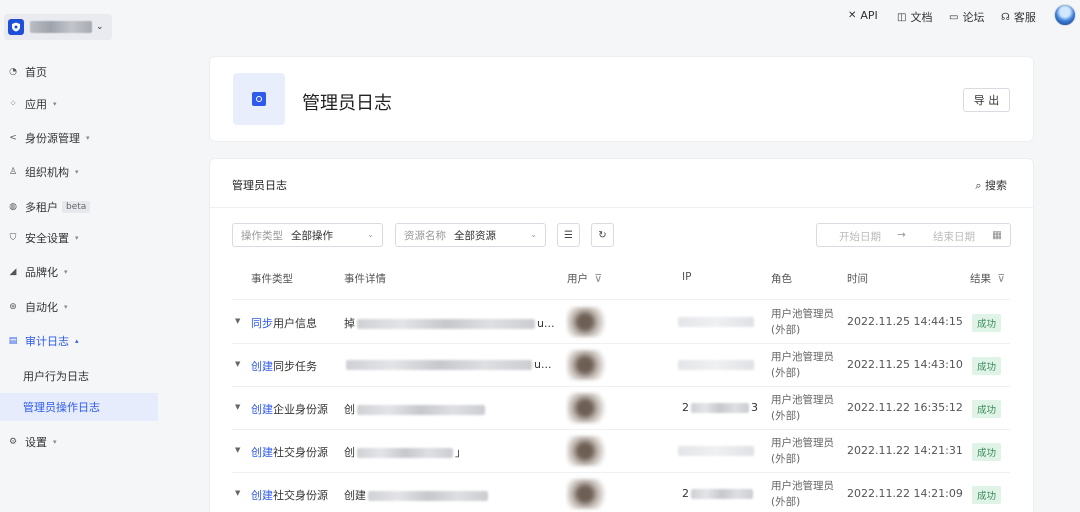  Describe the element at coordinates (284, 366) in the screenshot. I see `event-type: 创建同步任务` at that location.